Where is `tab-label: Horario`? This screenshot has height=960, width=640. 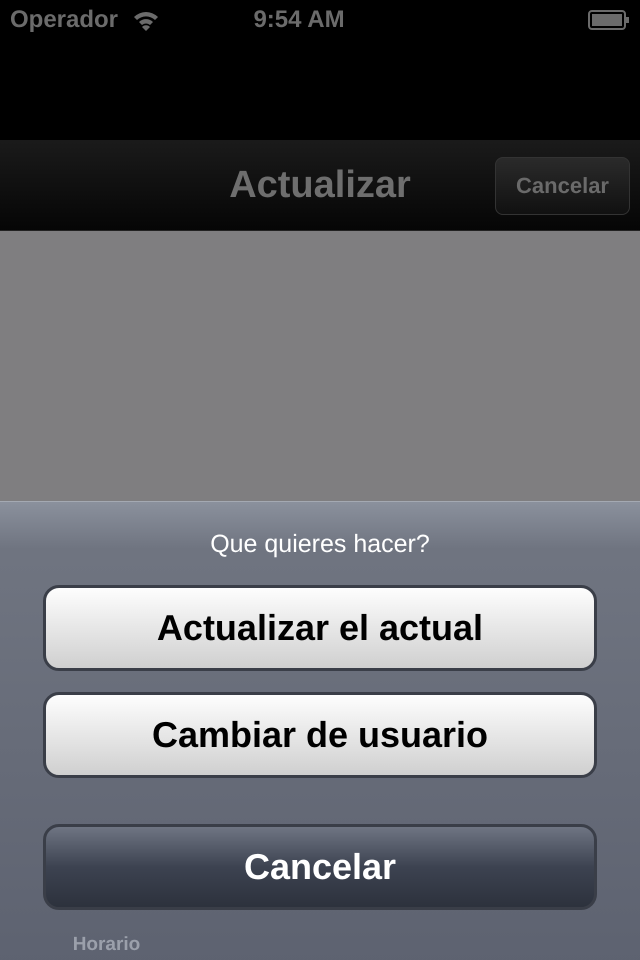
tab-label: Horario is located at coordinates (107, 945).